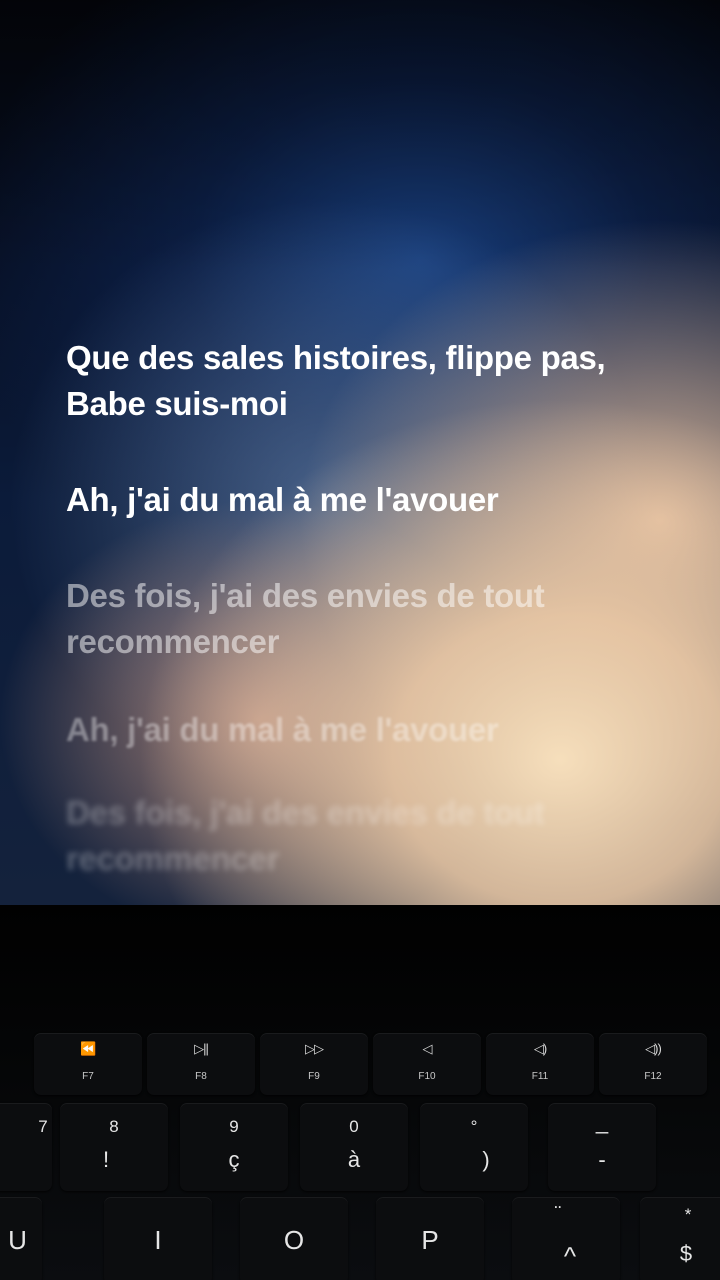  What do you see at coordinates (114, 1147) in the screenshot?
I see `key-8: 8 !` at bounding box center [114, 1147].